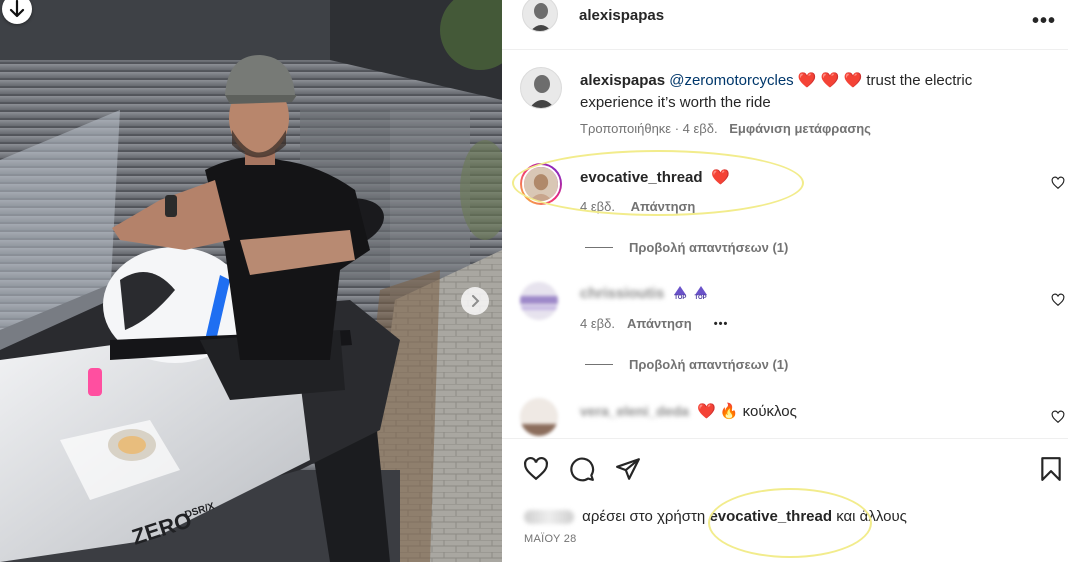 Image resolution: width=1068 pixels, height=562 pixels. I want to click on comment-bubble-icon, so click(582, 469).